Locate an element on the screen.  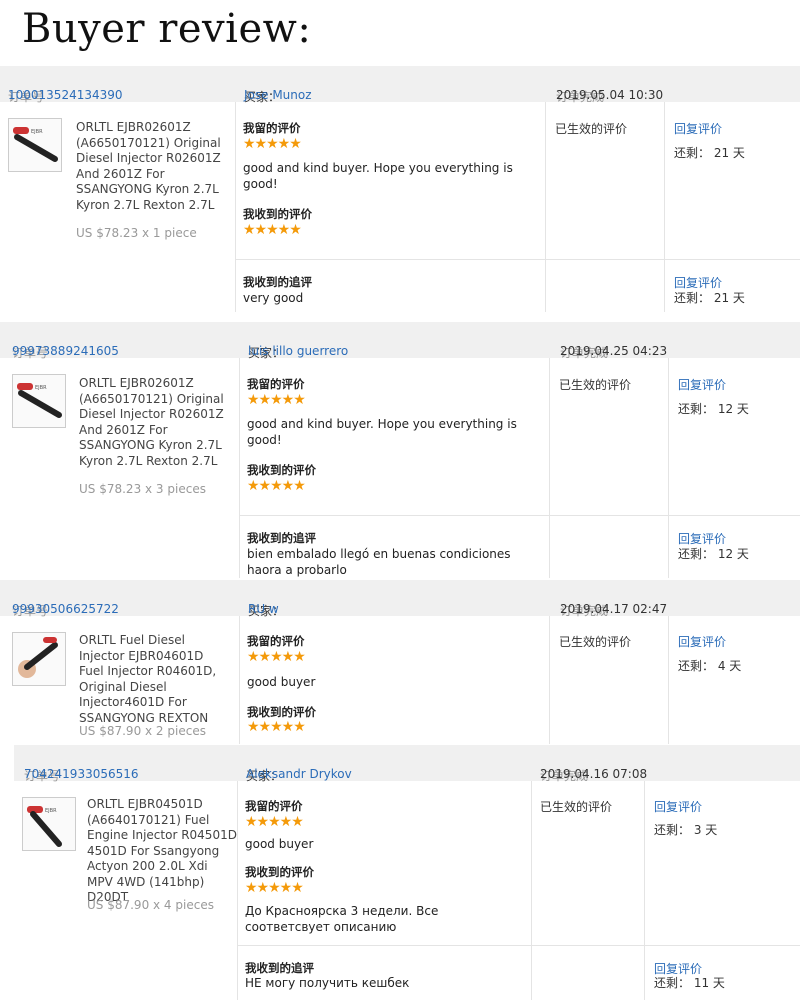
order-id-link: 99930506625722 is located at coordinates (65, 609).